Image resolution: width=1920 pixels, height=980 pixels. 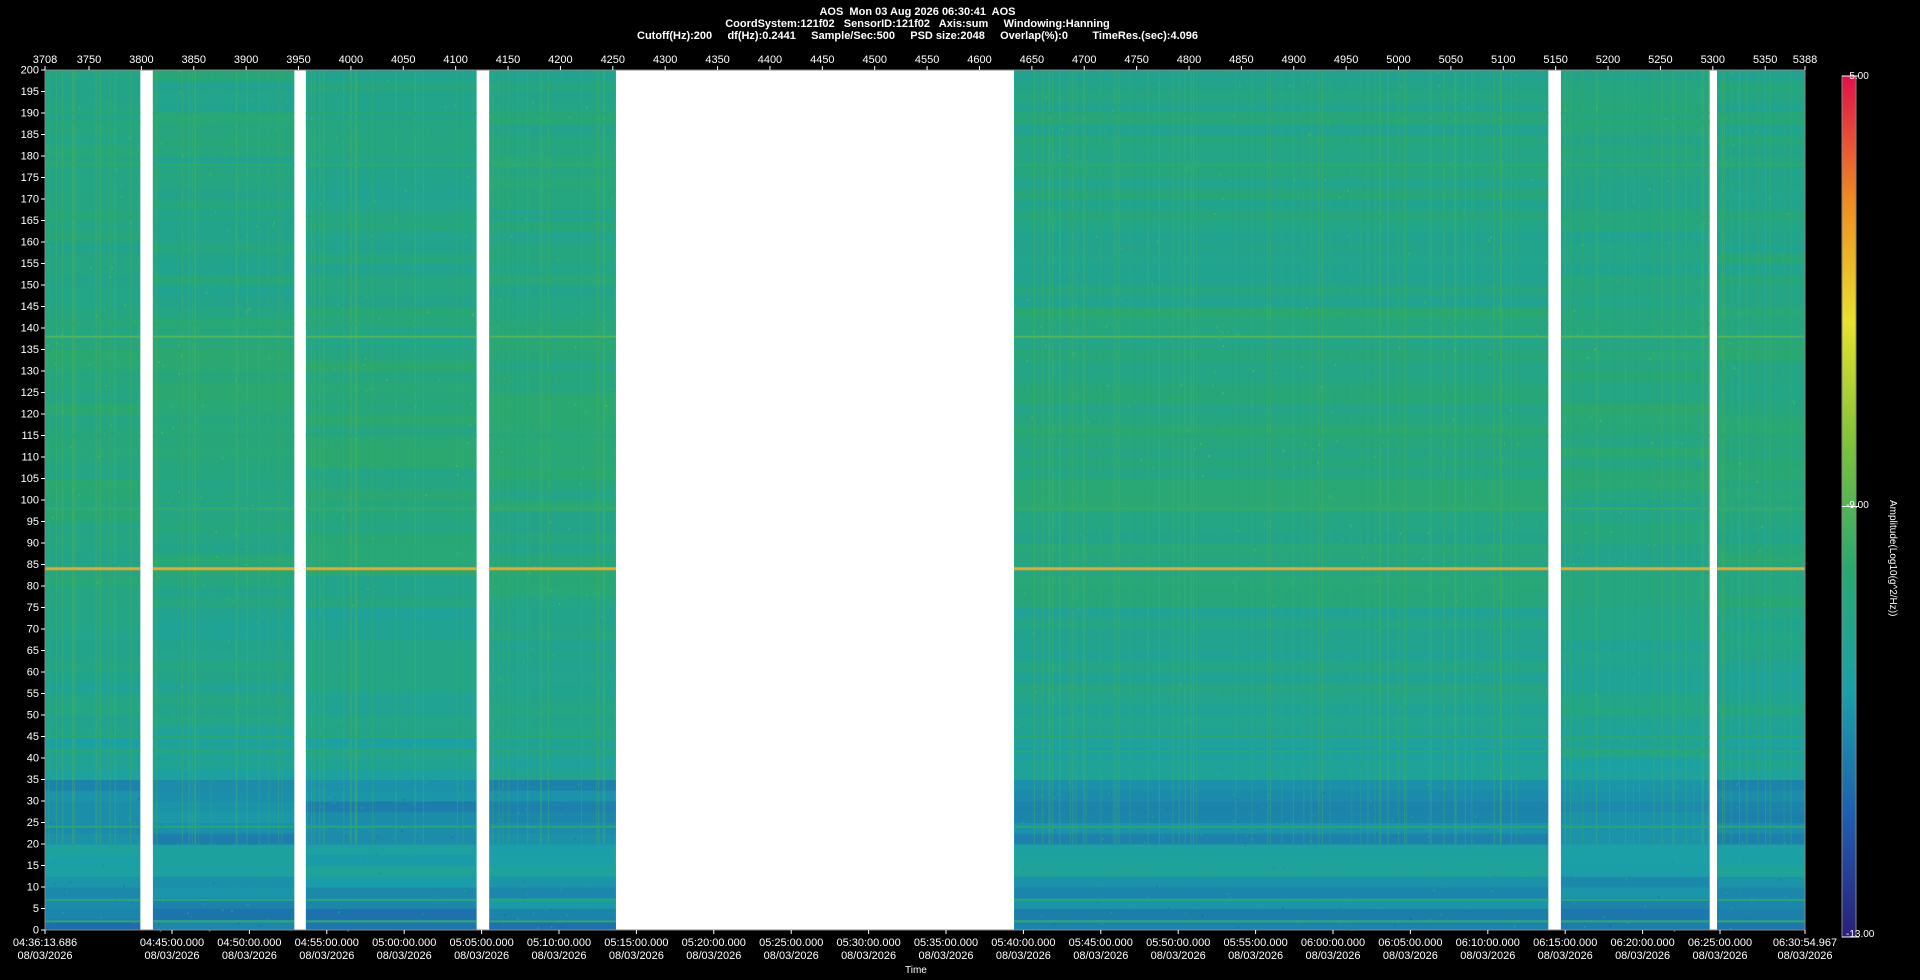 What do you see at coordinates (33, 587) in the screenshot?
I see `y-tick-label: 80` at bounding box center [33, 587].